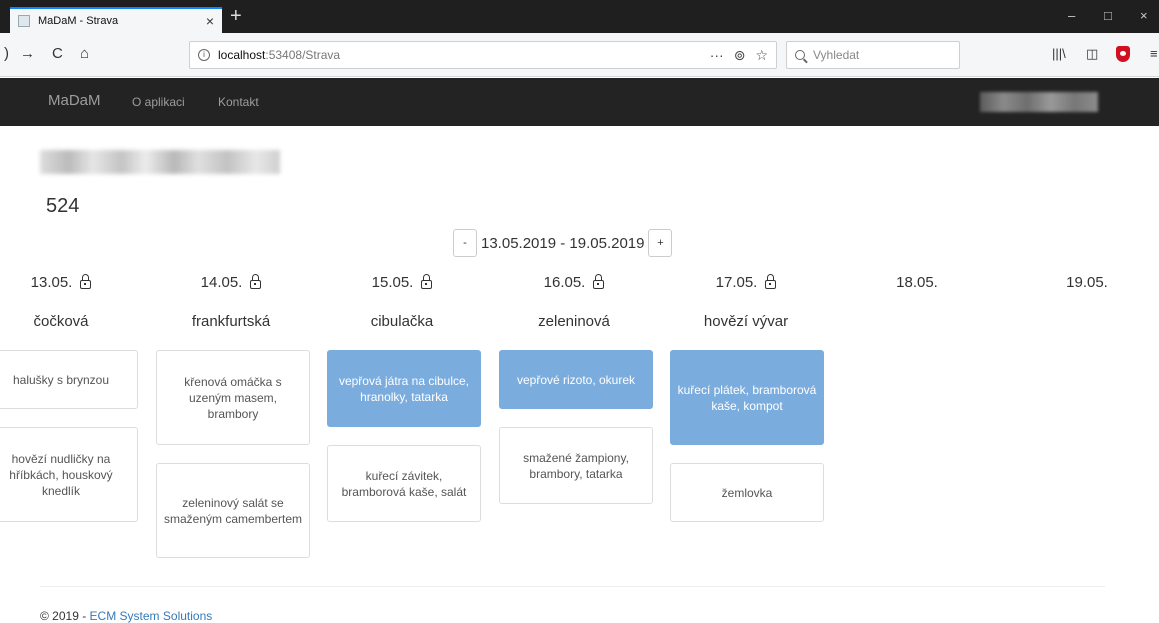 Image resolution: width=1159 pixels, height=623 pixels. I want to click on week-navigator: - 13.05.2019 - 19.05.2019 +, so click(563, 243).